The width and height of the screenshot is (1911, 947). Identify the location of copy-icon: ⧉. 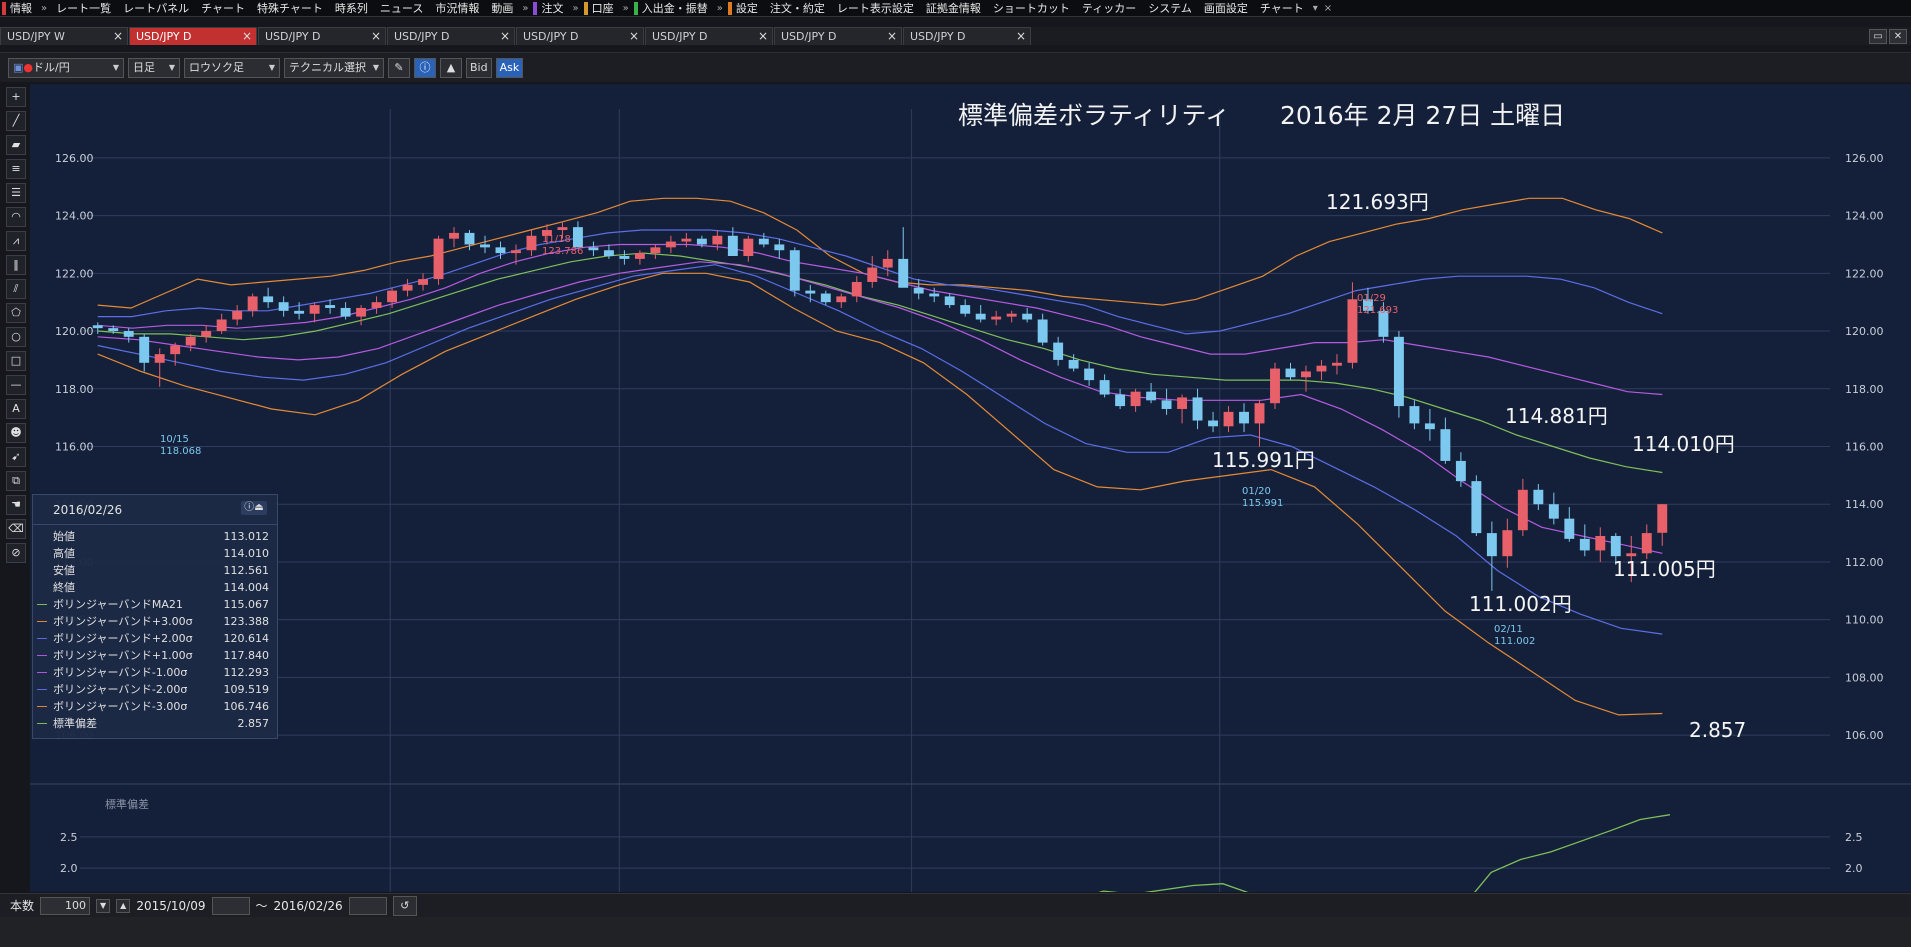
(16, 481).